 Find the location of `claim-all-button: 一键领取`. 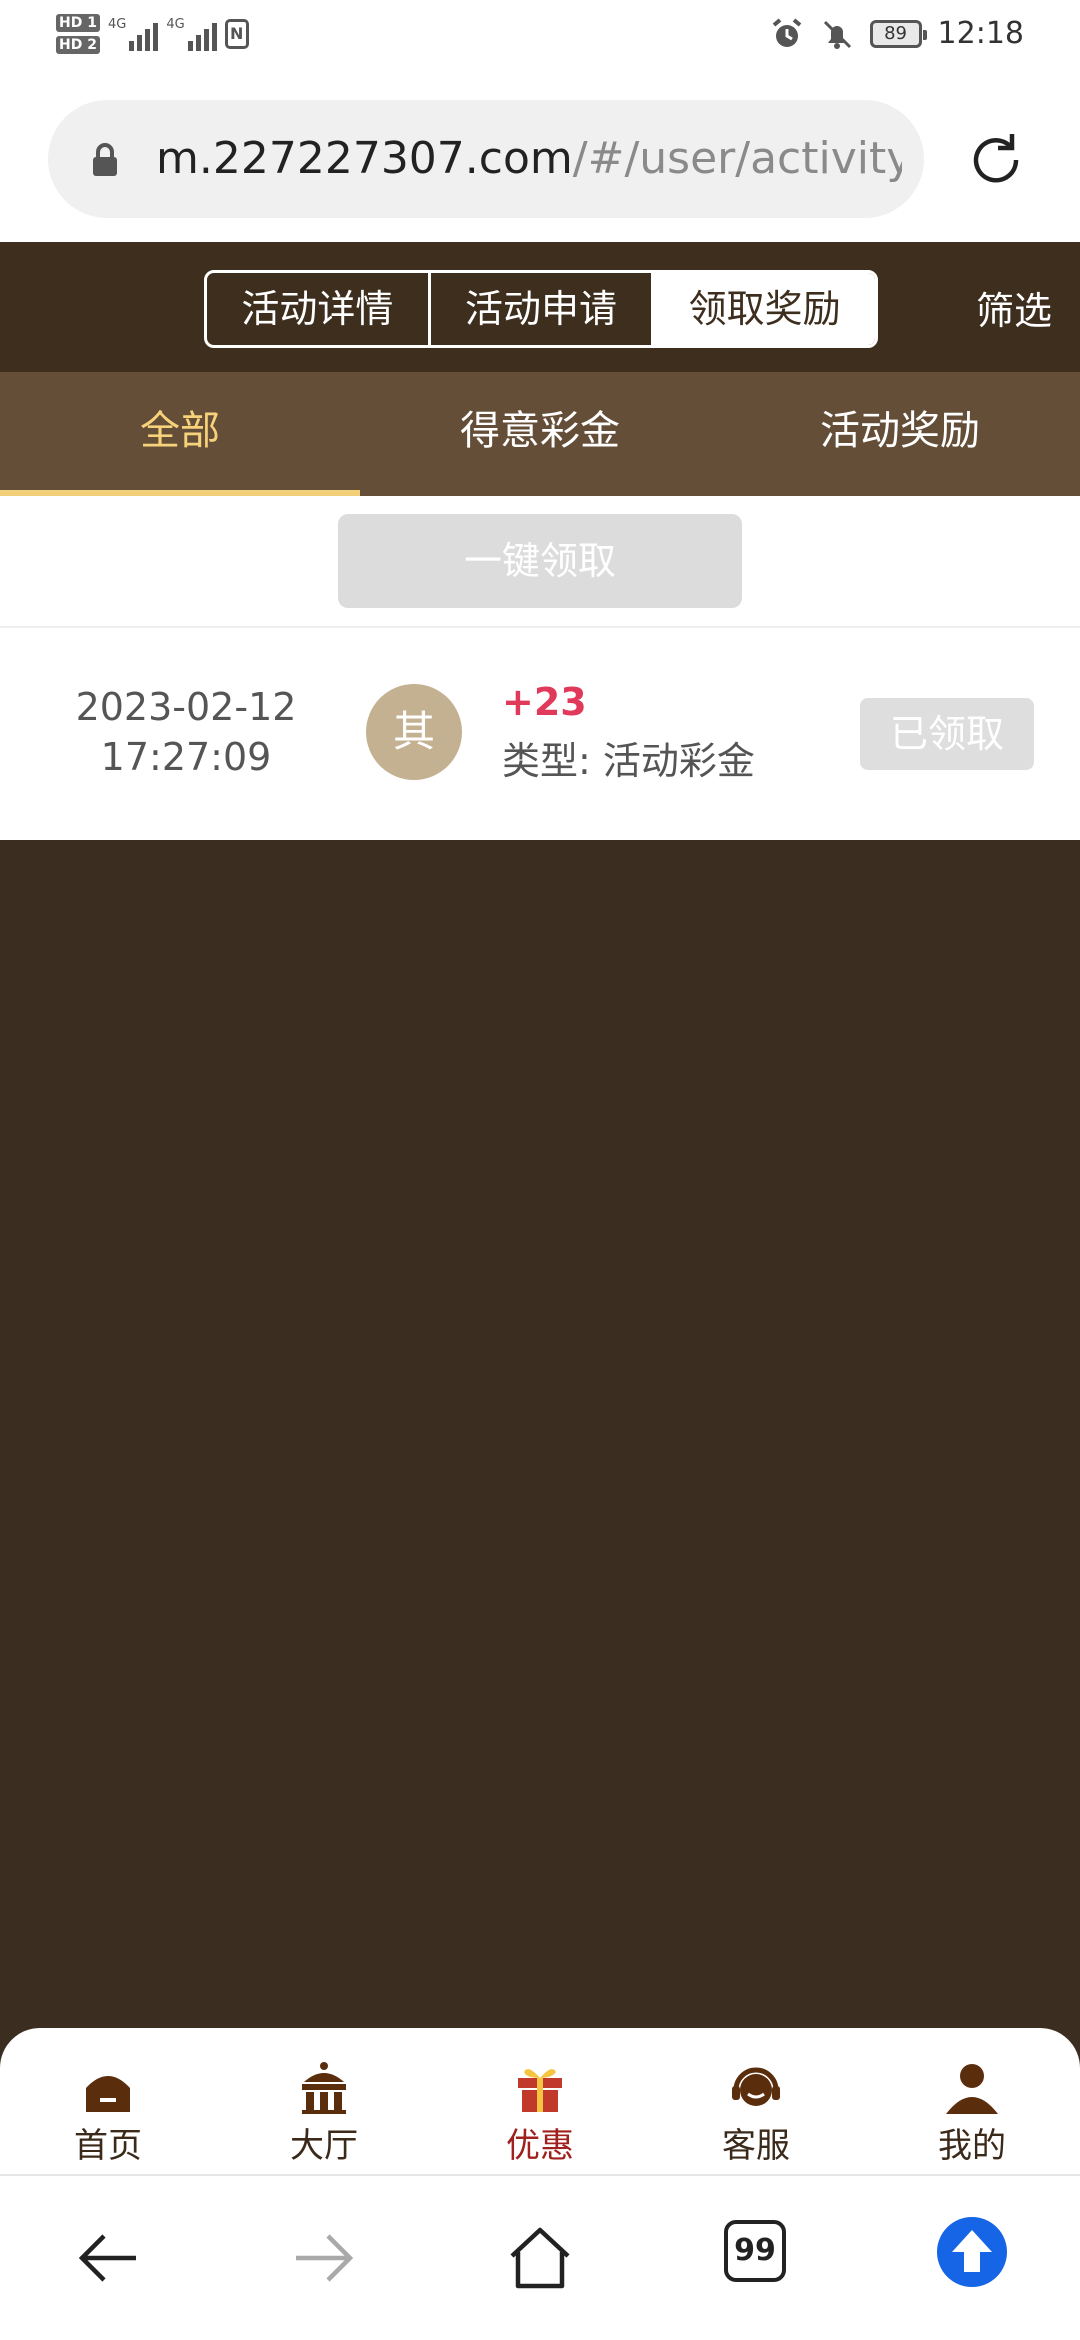

claim-all-button: 一键领取 is located at coordinates (540, 561).